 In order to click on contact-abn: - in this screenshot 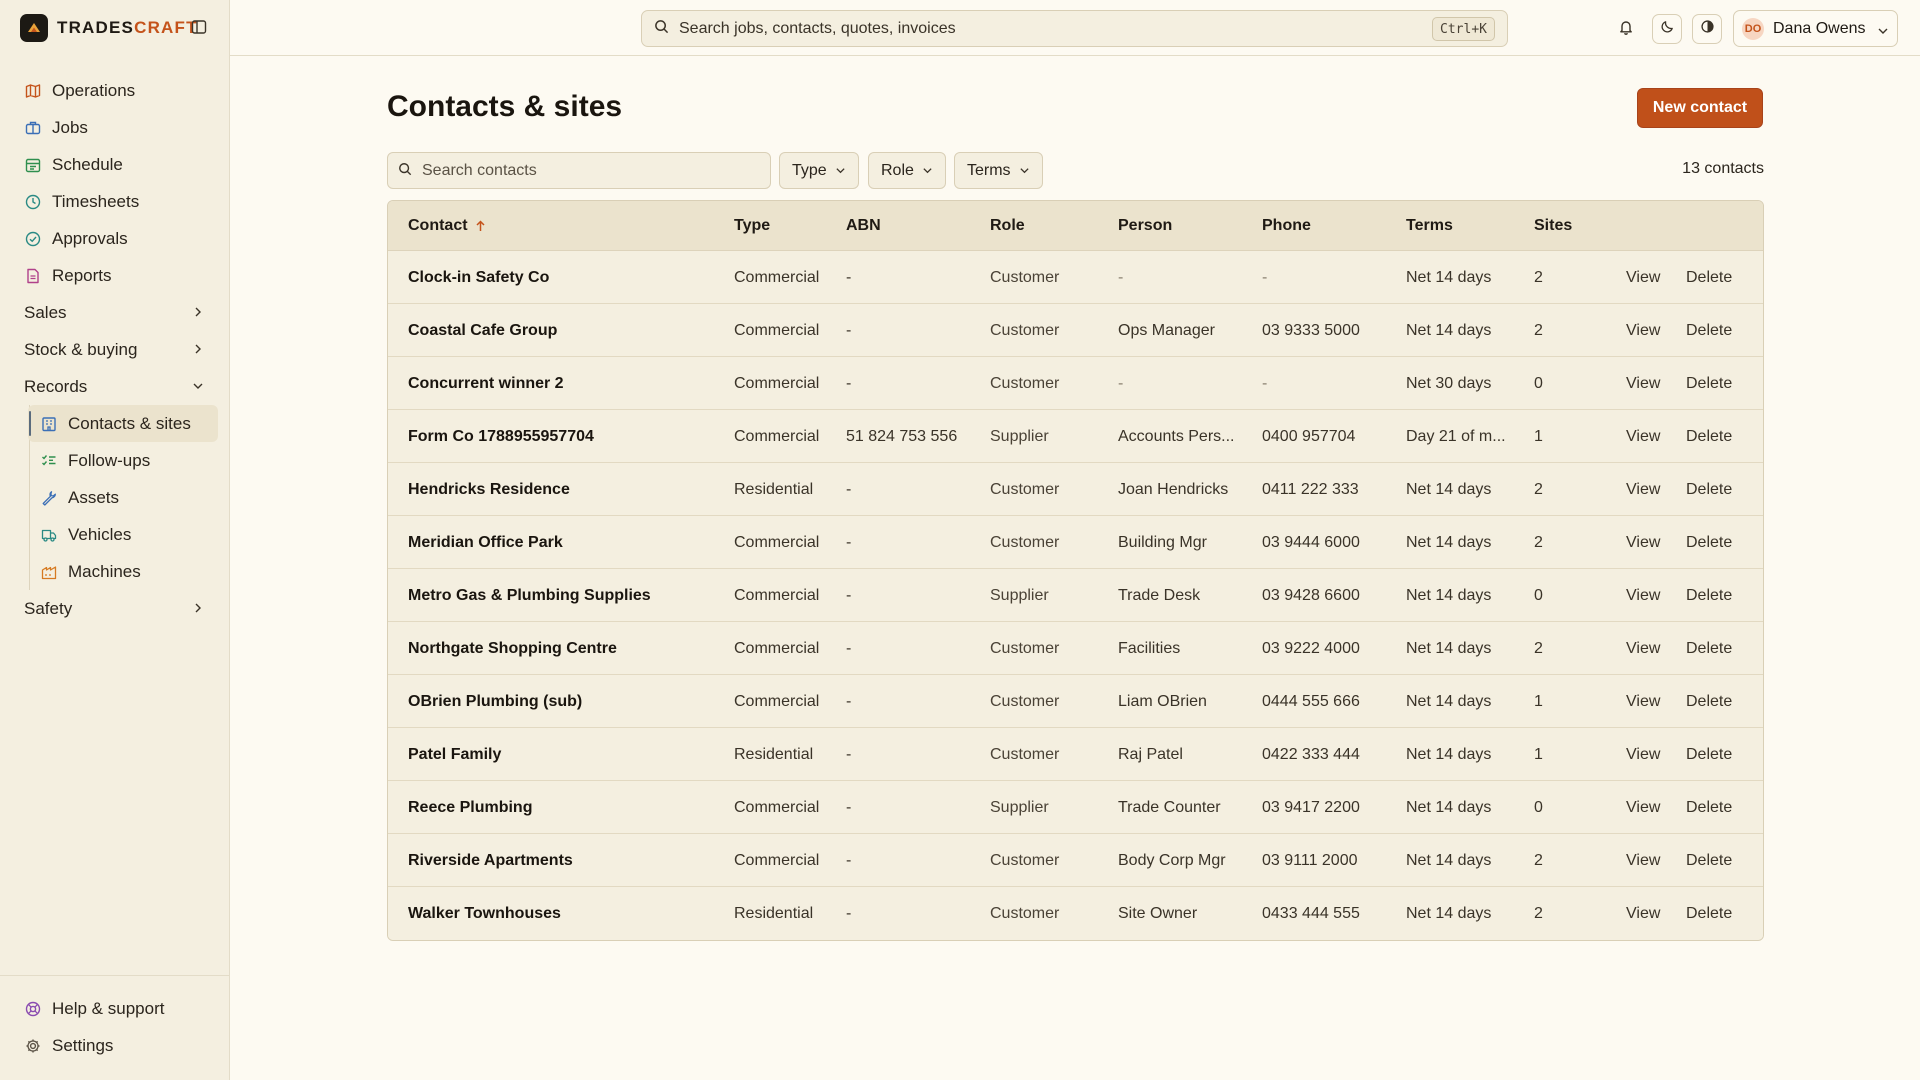, I will do `click(849, 701)`.